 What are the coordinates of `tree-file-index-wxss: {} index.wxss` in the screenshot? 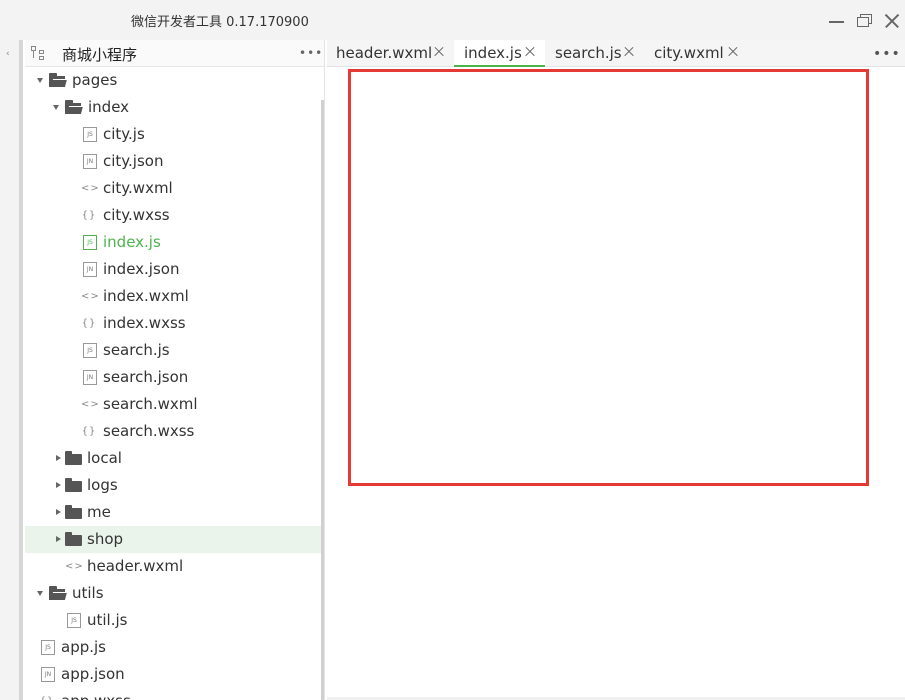 It's located at (173, 323).